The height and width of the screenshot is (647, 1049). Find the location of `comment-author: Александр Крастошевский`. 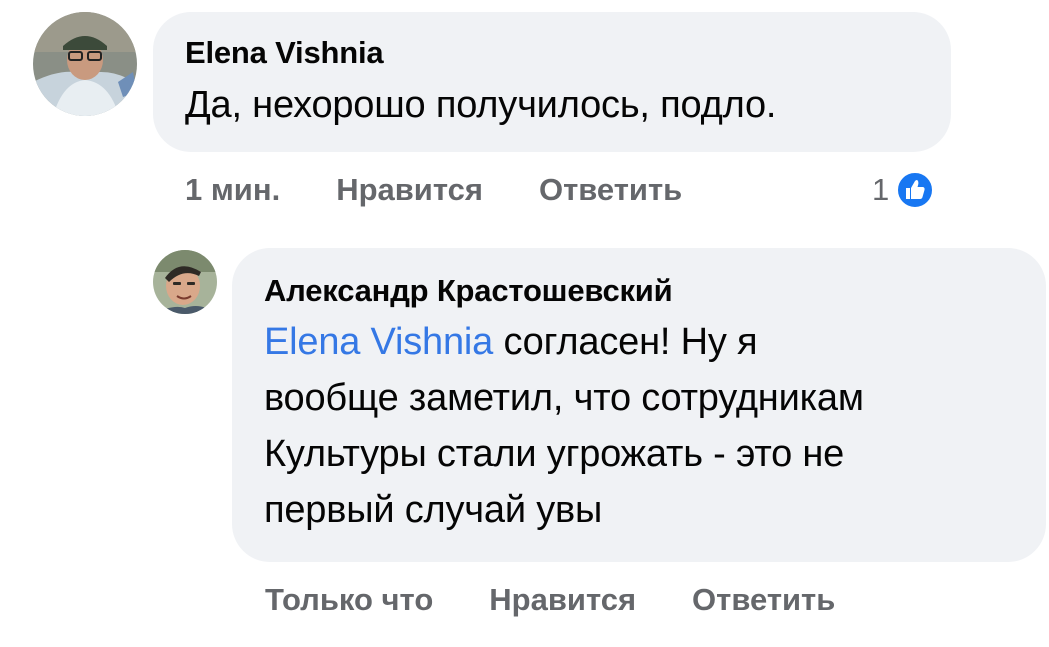

comment-author: Александр Крастошевский is located at coordinates (639, 291).